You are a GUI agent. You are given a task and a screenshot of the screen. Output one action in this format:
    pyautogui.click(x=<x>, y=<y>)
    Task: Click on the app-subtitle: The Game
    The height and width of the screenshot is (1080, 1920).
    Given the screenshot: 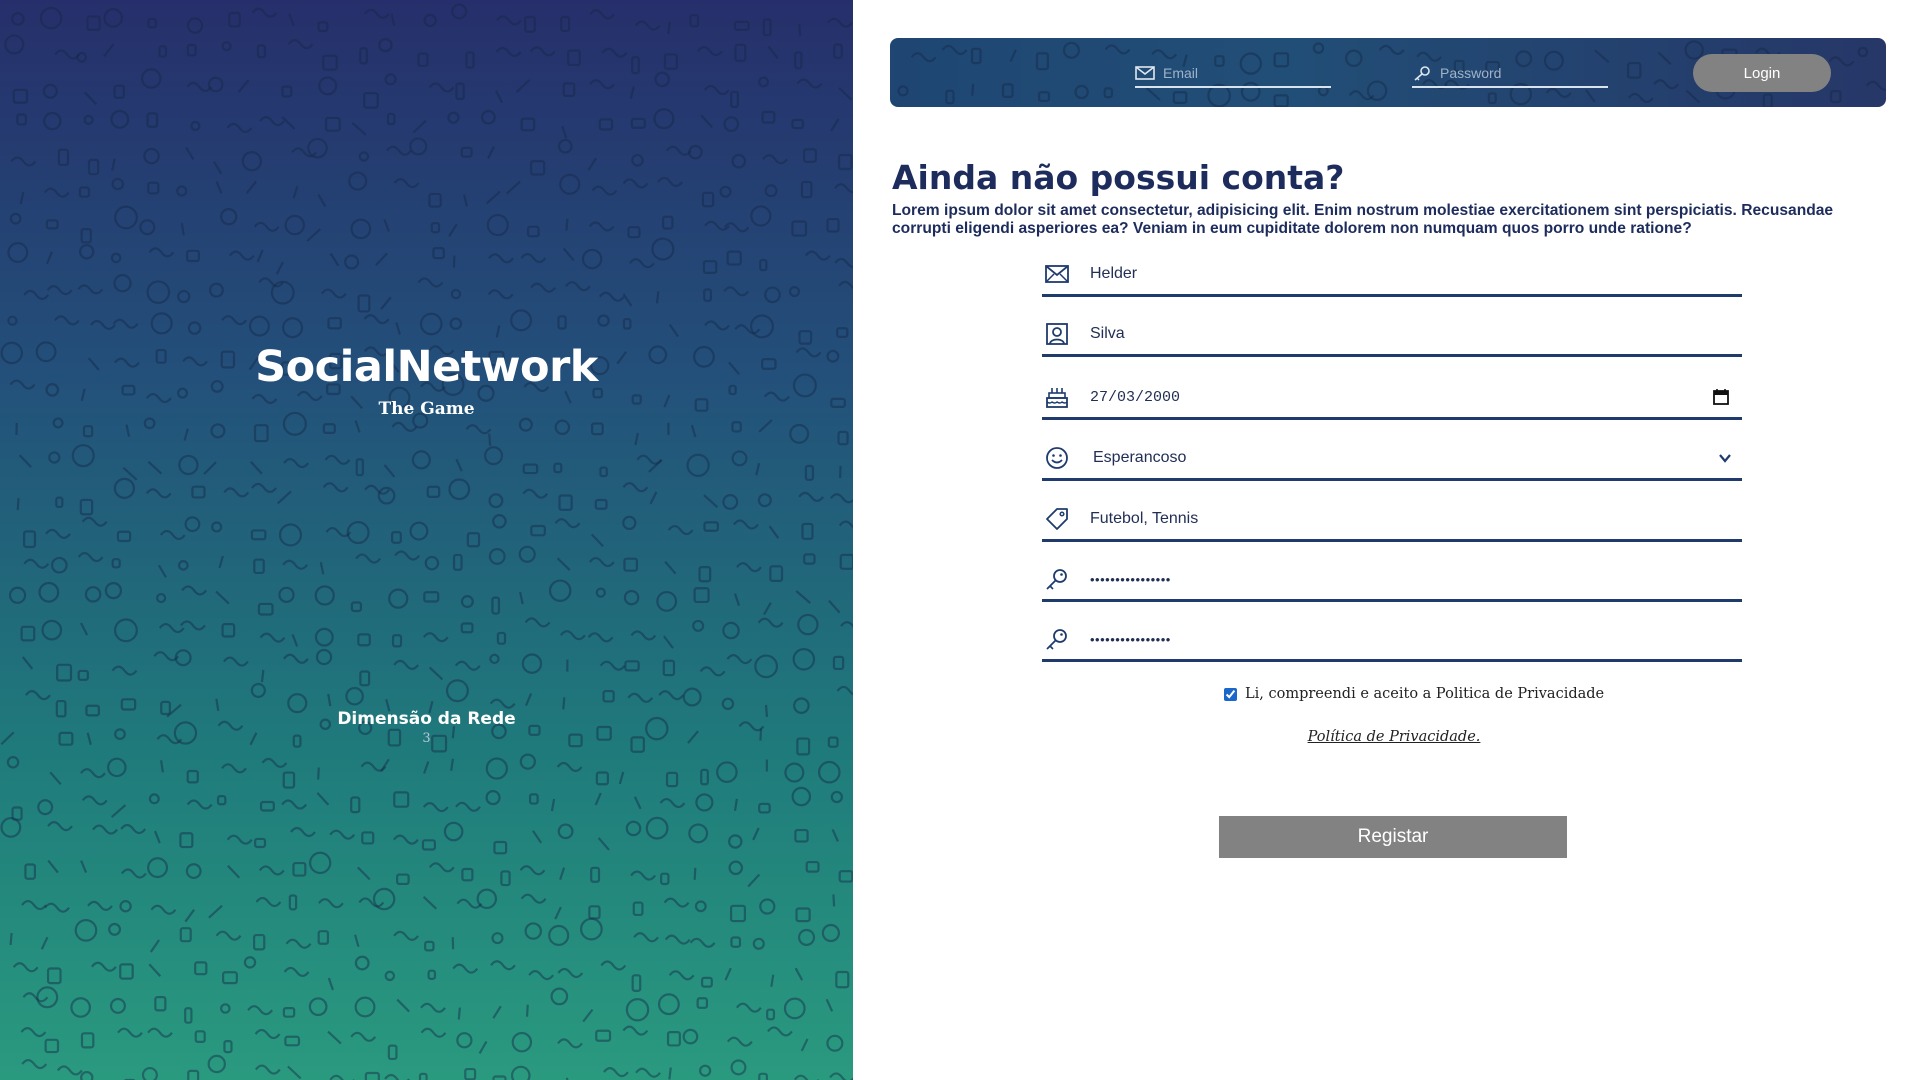 What is the action you would take?
    pyautogui.click(x=426, y=409)
    